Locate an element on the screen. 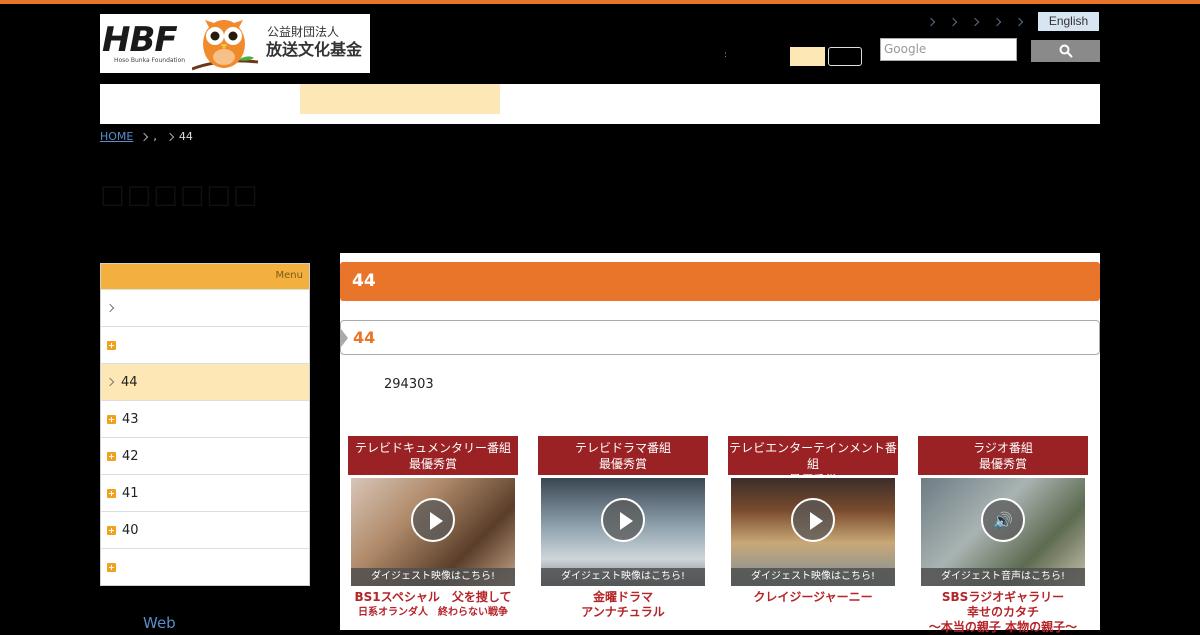 Image resolution: width=1200 pixels, height=635 pixels. top-accent-bar is located at coordinates (600, 2).